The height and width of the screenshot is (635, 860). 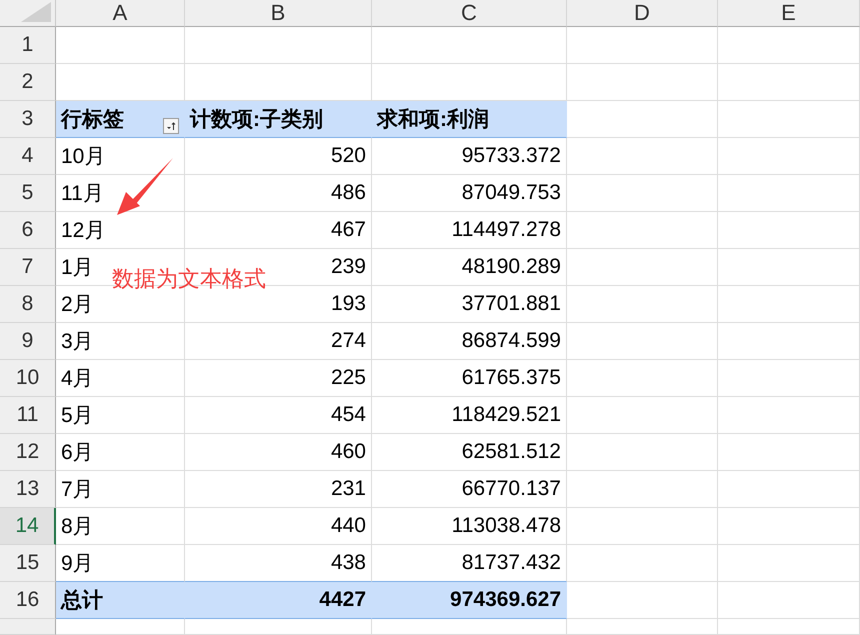 What do you see at coordinates (77, 416) in the screenshot?
I see `cell-text: 5月` at bounding box center [77, 416].